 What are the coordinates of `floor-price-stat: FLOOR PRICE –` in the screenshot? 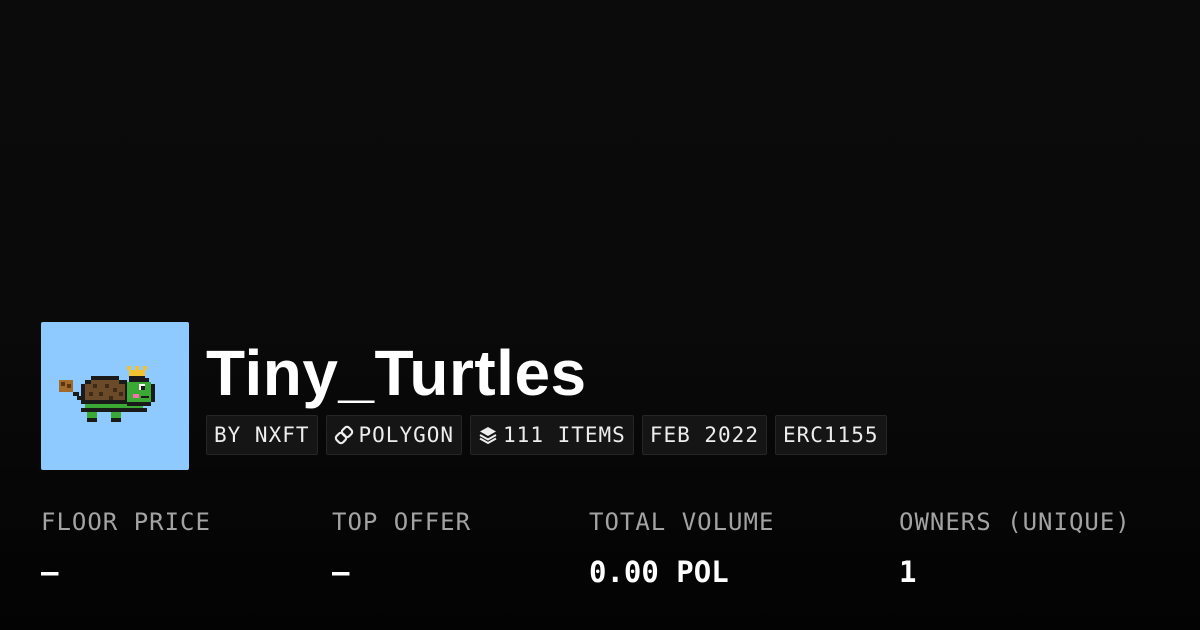 It's located at (126, 547).